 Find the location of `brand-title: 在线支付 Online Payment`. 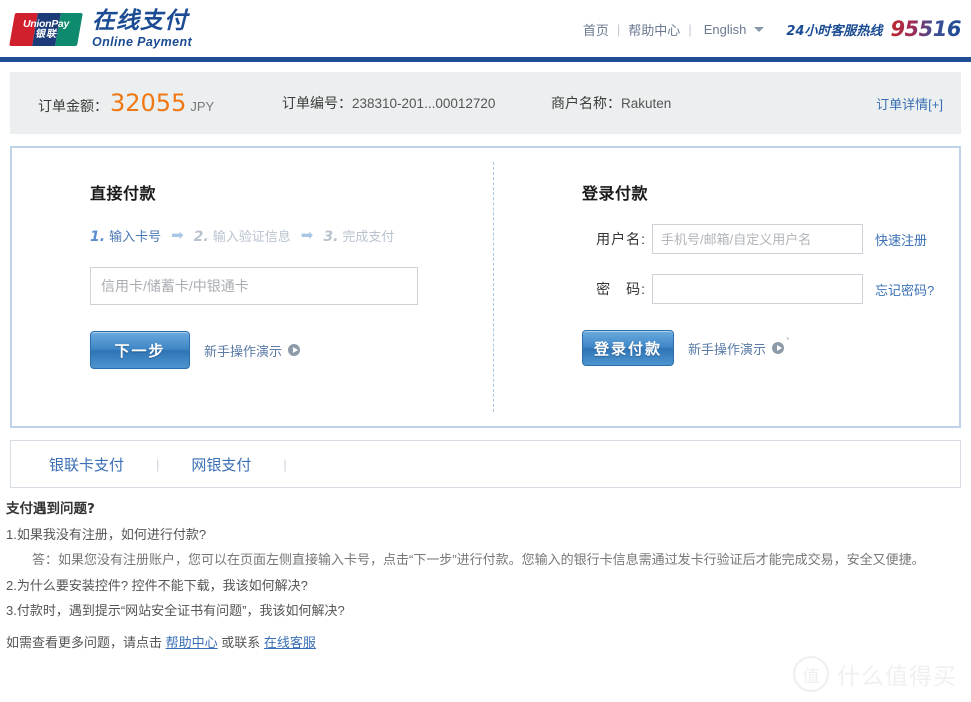

brand-title: 在线支付 Online Payment is located at coordinates (142, 29).